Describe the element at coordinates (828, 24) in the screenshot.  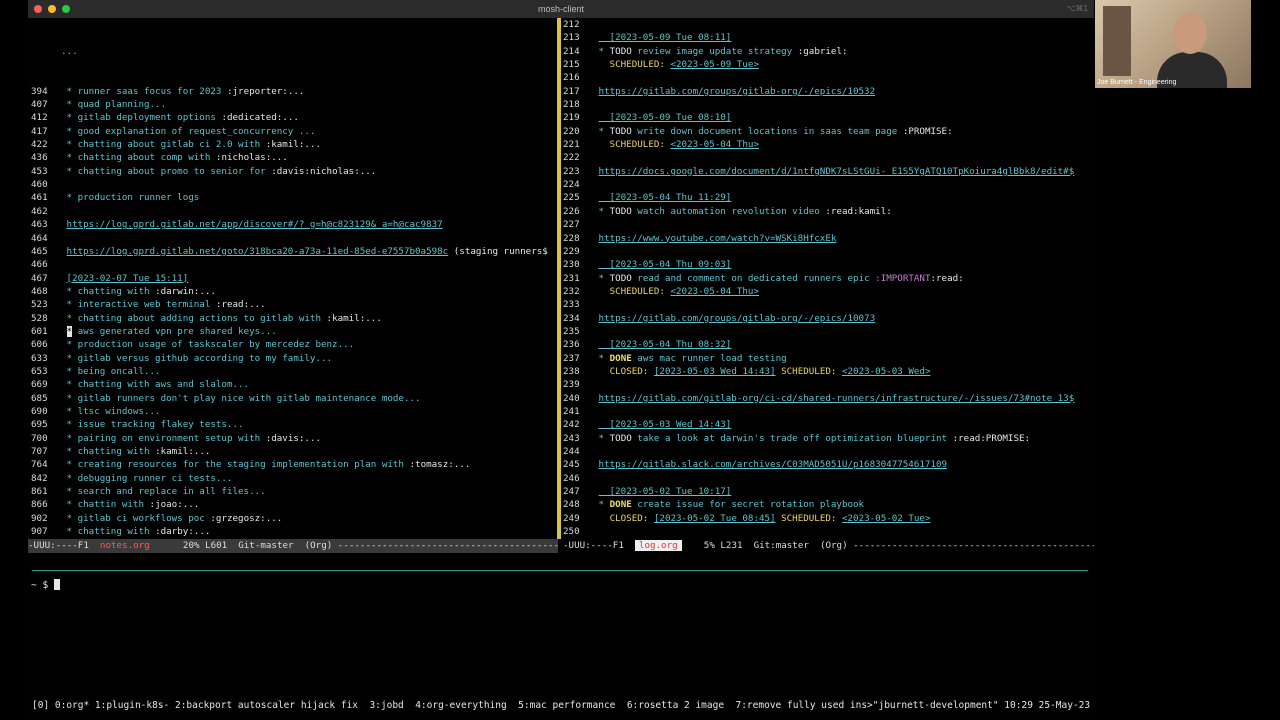
I see `editor-line: 212` at that location.